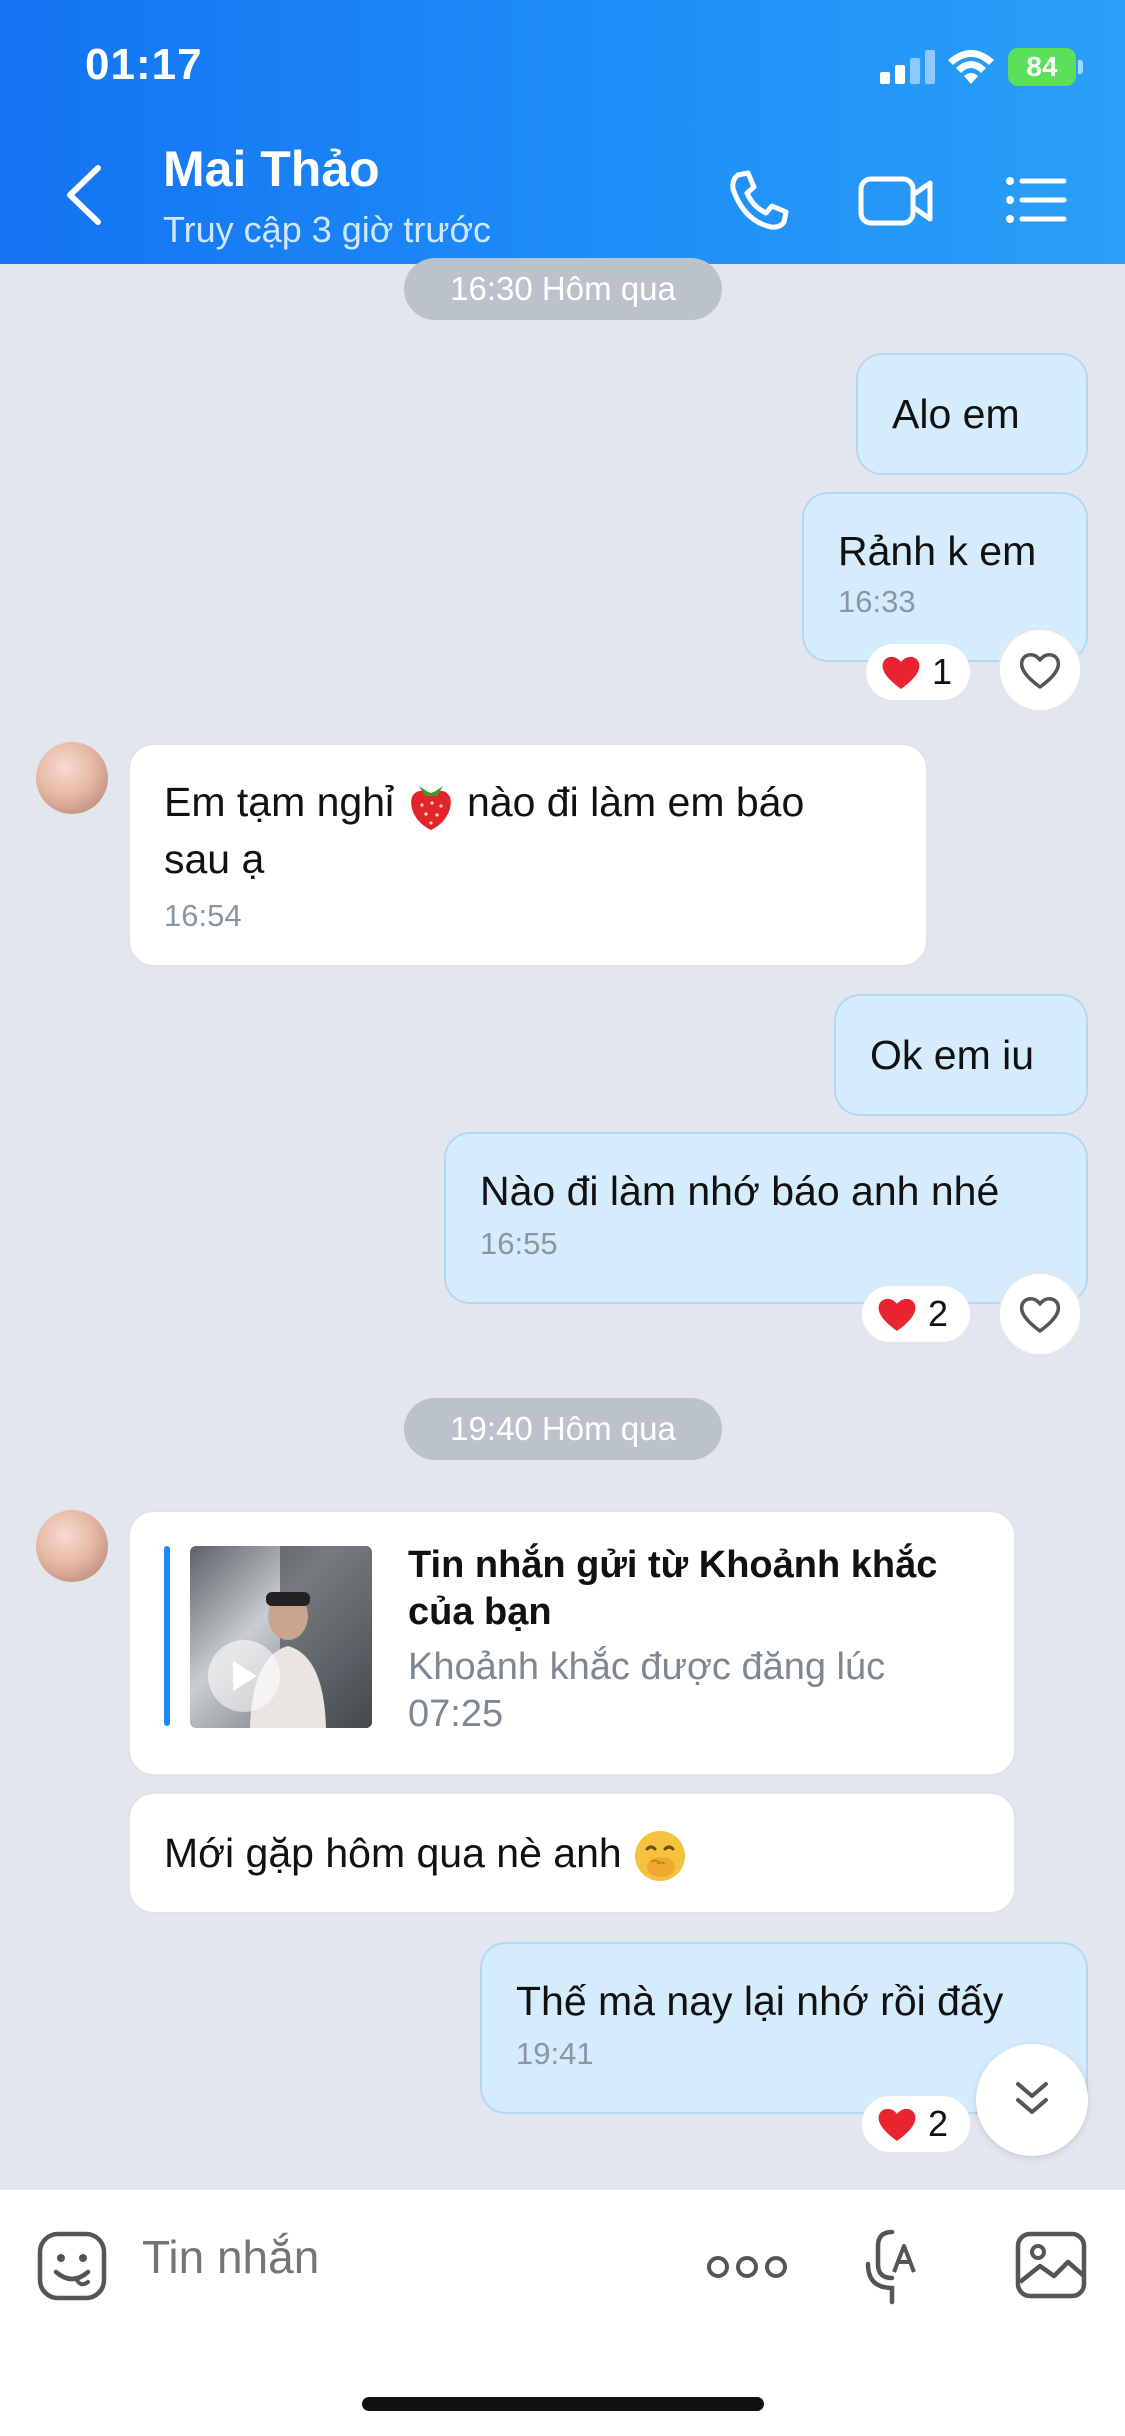 The width and height of the screenshot is (1125, 2436). Describe the element at coordinates (647, 1690) in the screenshot. I see `moment-share-subtitle: Khoảnh khắc được đăng lúc 07:25` at that location.